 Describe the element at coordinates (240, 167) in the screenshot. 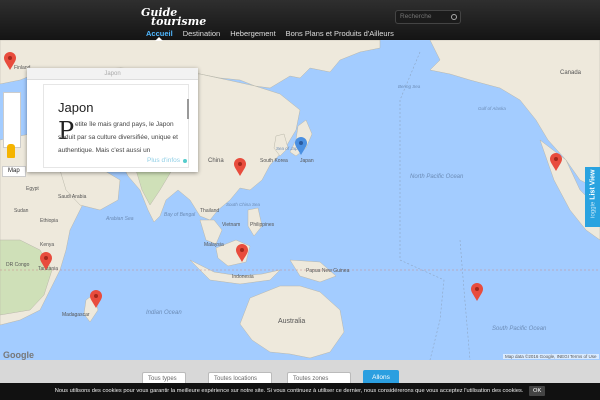

I see `pin-china` at that location.